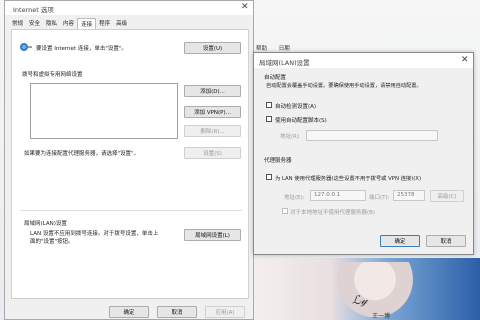 The image size is (480, 320). Describe the element at coordinates (212, 235) in the screenshot. I see `lan-settings-button: 局域网设置(L)` at that location.